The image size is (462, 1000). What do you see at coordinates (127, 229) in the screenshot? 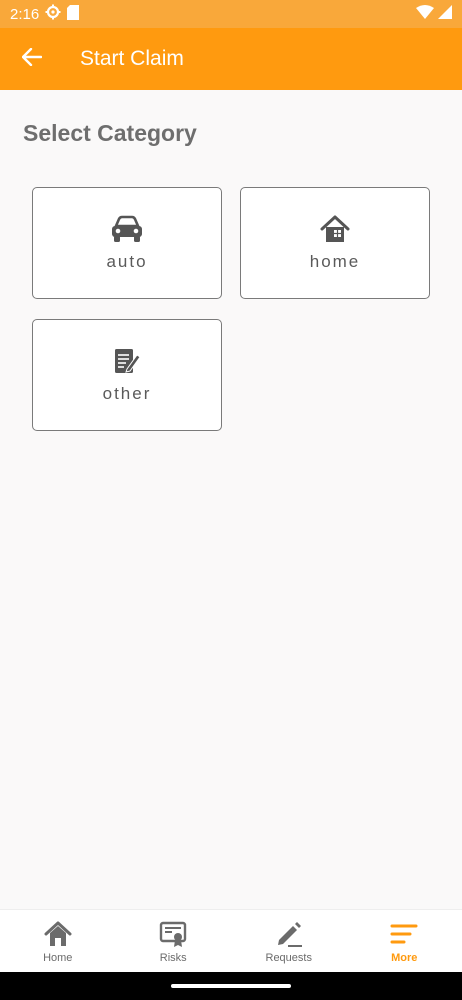
I see `car-icon` at bounding box center [127, 229].